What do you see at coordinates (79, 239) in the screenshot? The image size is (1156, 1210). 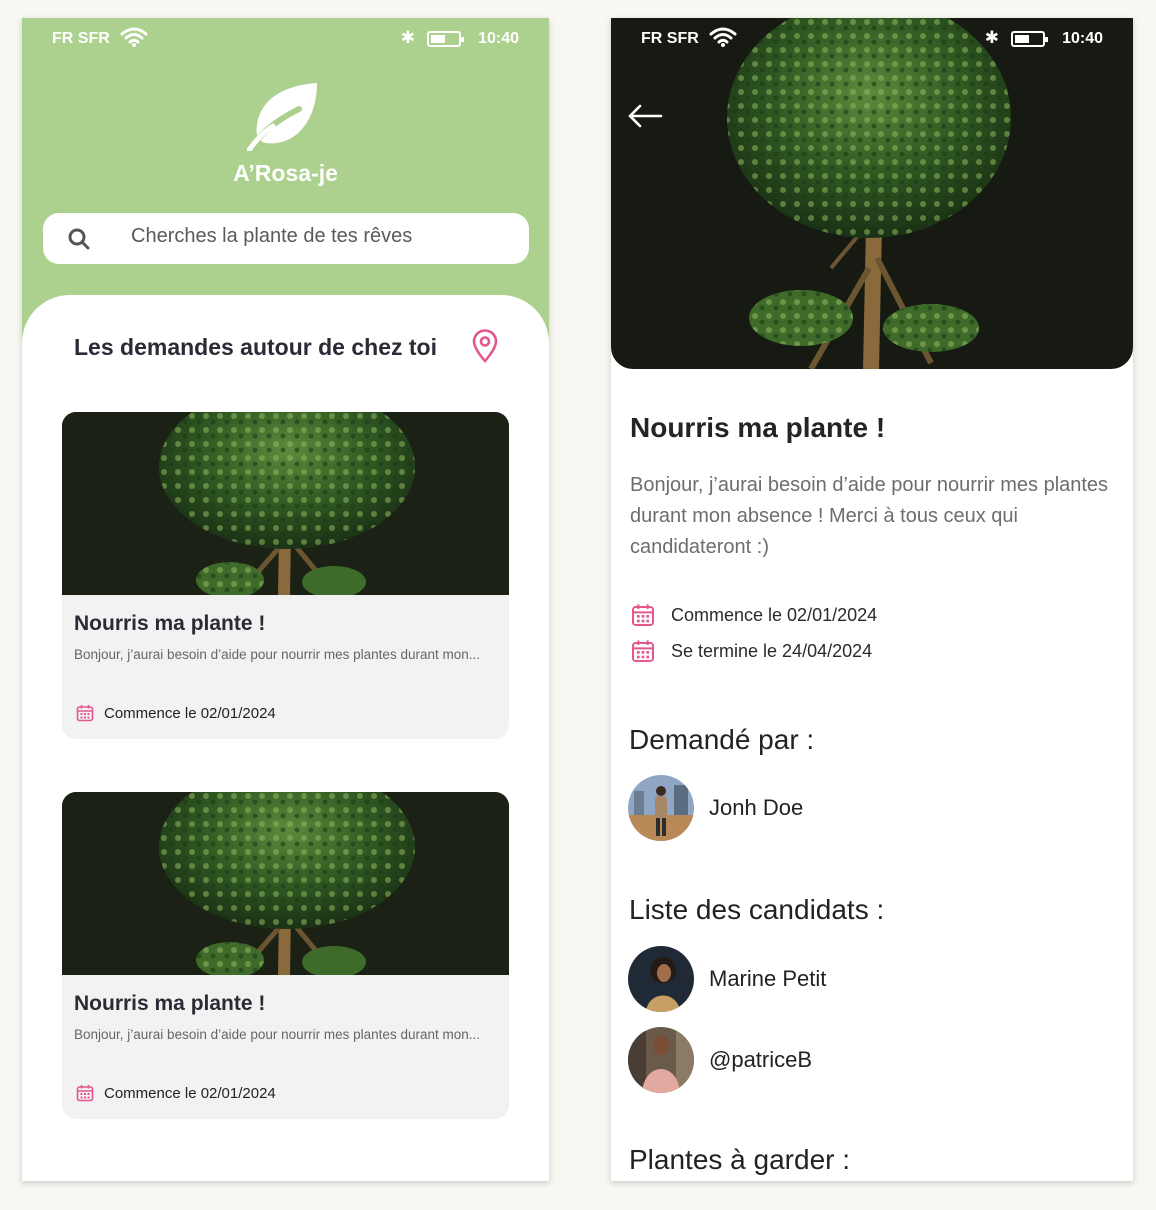 I see `search-icon` at bounding box center [79, 239].